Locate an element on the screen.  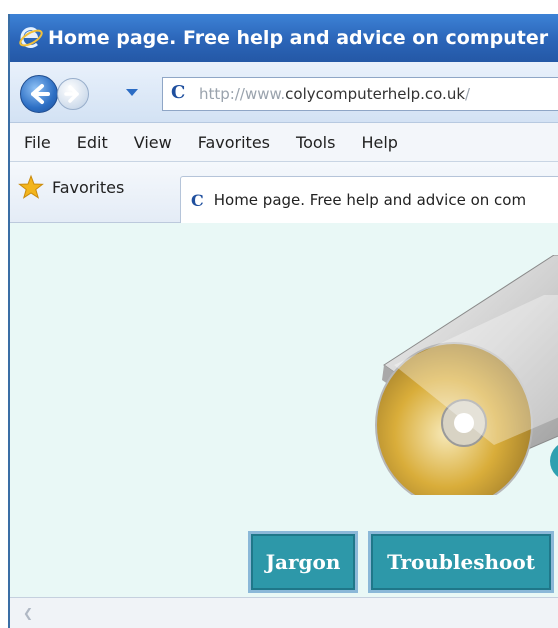
back-button is located at coordinates (39, 94).